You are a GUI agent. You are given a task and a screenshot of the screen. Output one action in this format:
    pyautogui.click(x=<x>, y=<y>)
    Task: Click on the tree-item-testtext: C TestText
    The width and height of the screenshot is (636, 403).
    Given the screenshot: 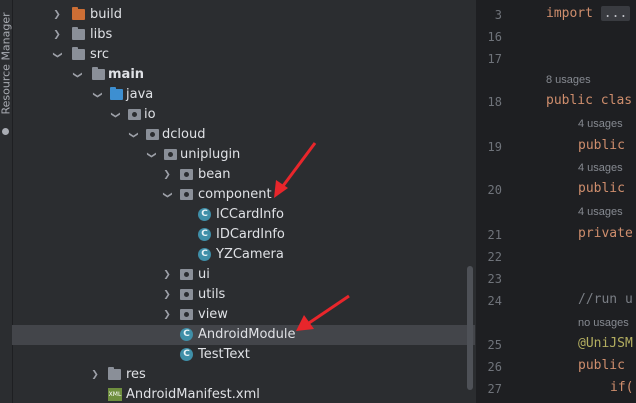 What is the action you would take?
    pyautogui.click(x=243, y=355)
    